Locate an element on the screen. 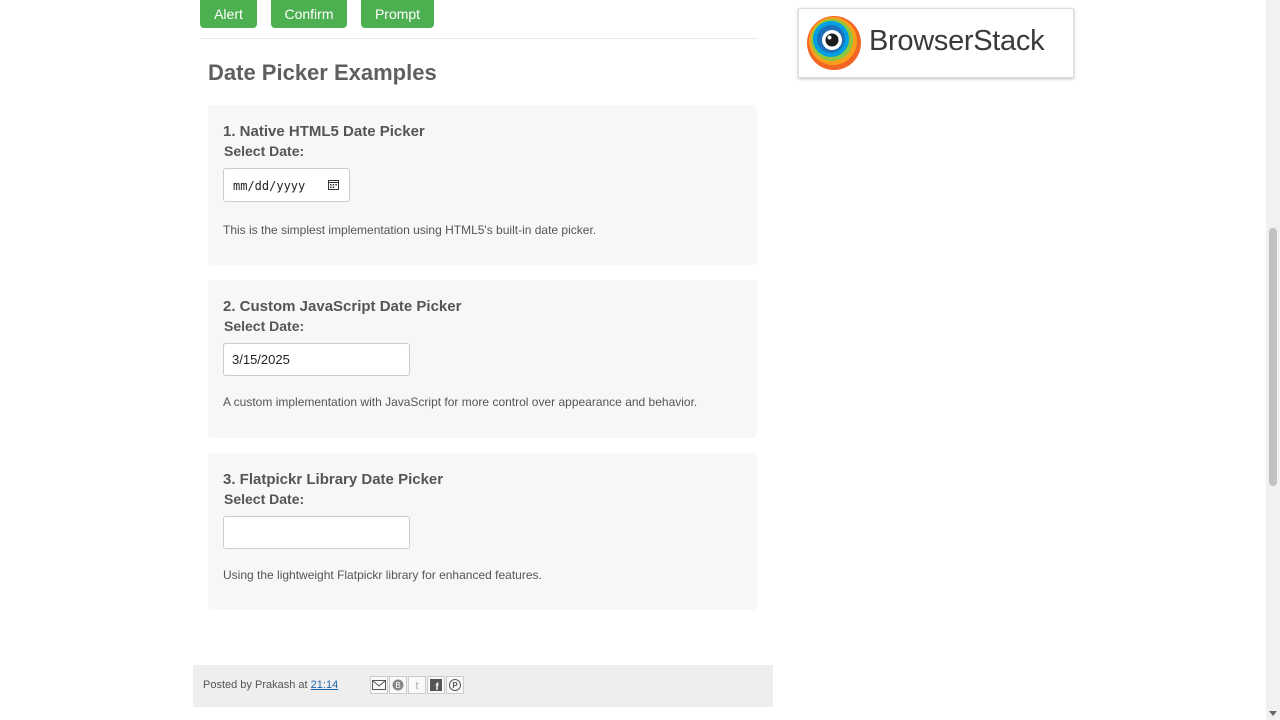  posted-by: Posted by Prakash at 21:14 is located at coordinates (270, 685).